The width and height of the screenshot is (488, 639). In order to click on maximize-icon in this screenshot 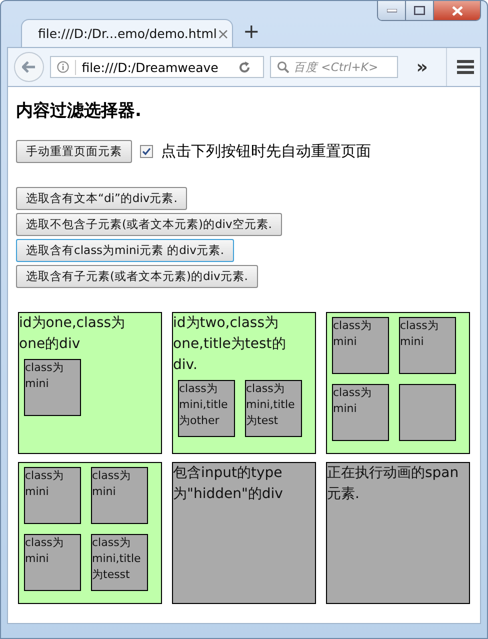, I will do `click(419, 10)`.